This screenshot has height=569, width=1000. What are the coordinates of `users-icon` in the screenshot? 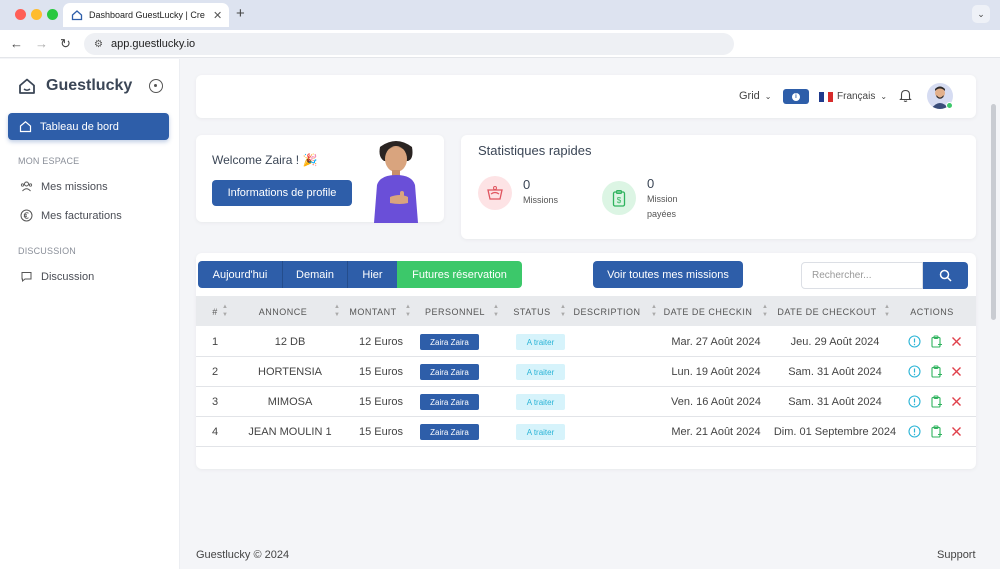 It's located at (26, 186).